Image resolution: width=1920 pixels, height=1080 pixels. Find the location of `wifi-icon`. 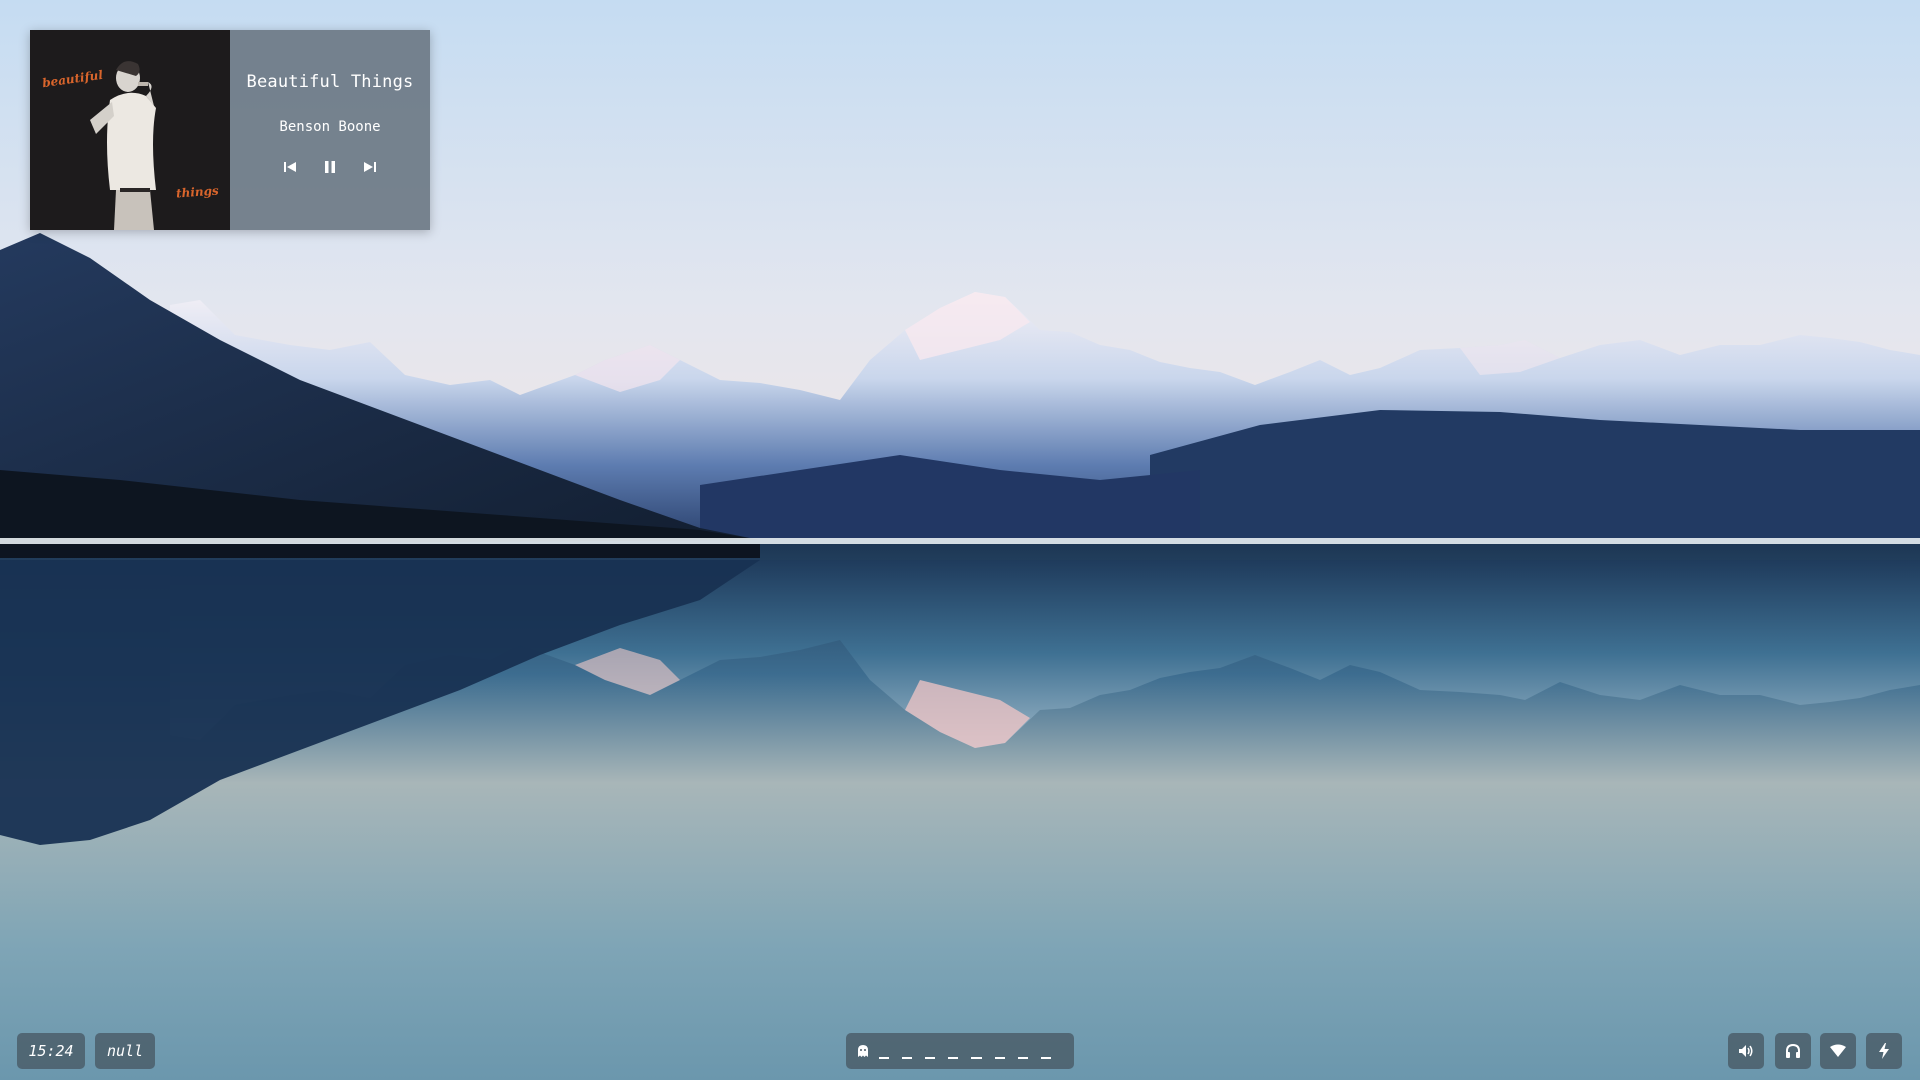

wifi-icon is located at coordinates (1838, 1050).